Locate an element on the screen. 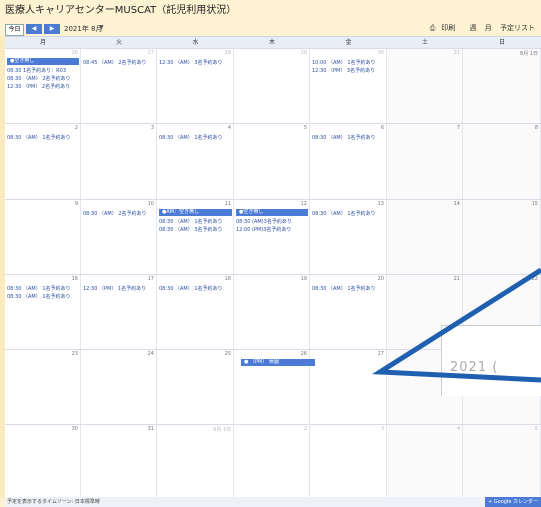 This screenshot has height=507, width=541. annotation-arrow-line is located at coordinates (456, 325).